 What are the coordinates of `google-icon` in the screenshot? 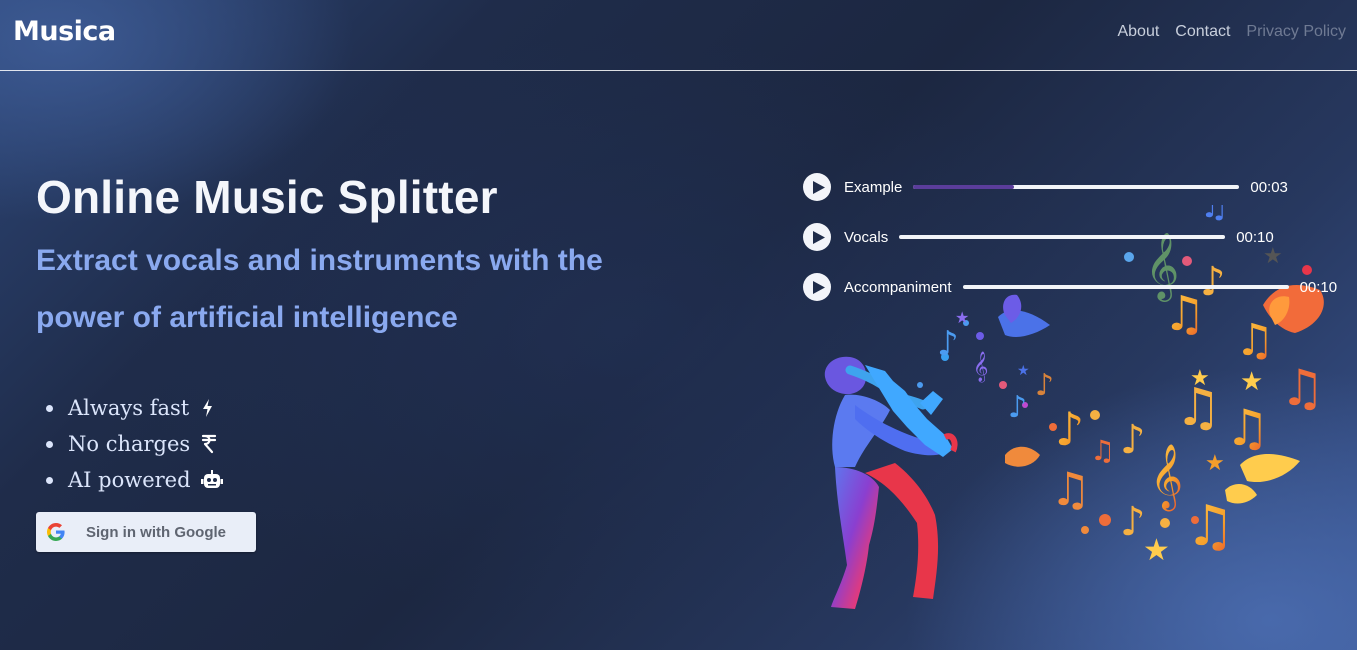 It's located at (56, 532).